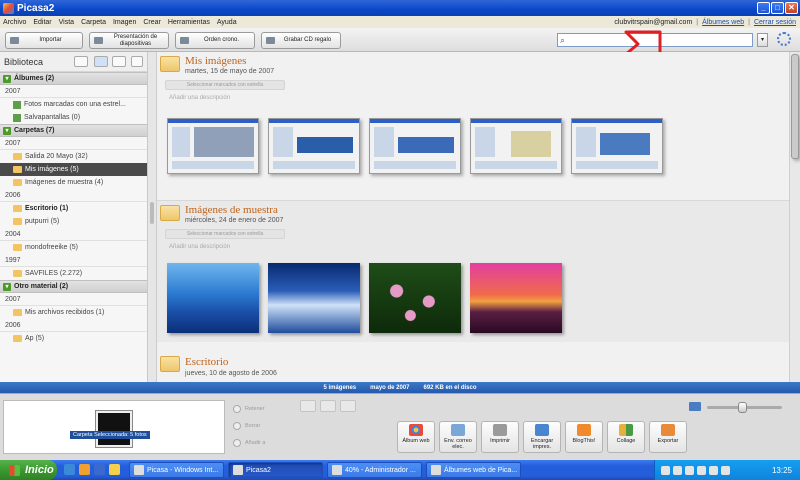  I want to click on blogthis-button: BlogThis!, so click(584, 437).